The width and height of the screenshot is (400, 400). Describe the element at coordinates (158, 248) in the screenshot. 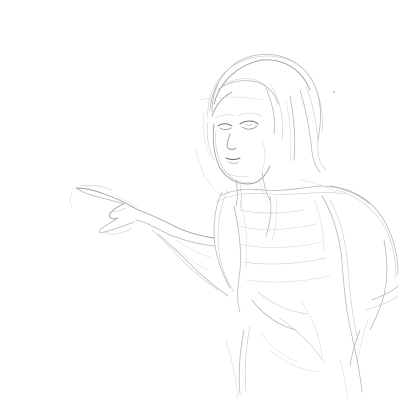

I see `pointing-arm-sketch` at that location.